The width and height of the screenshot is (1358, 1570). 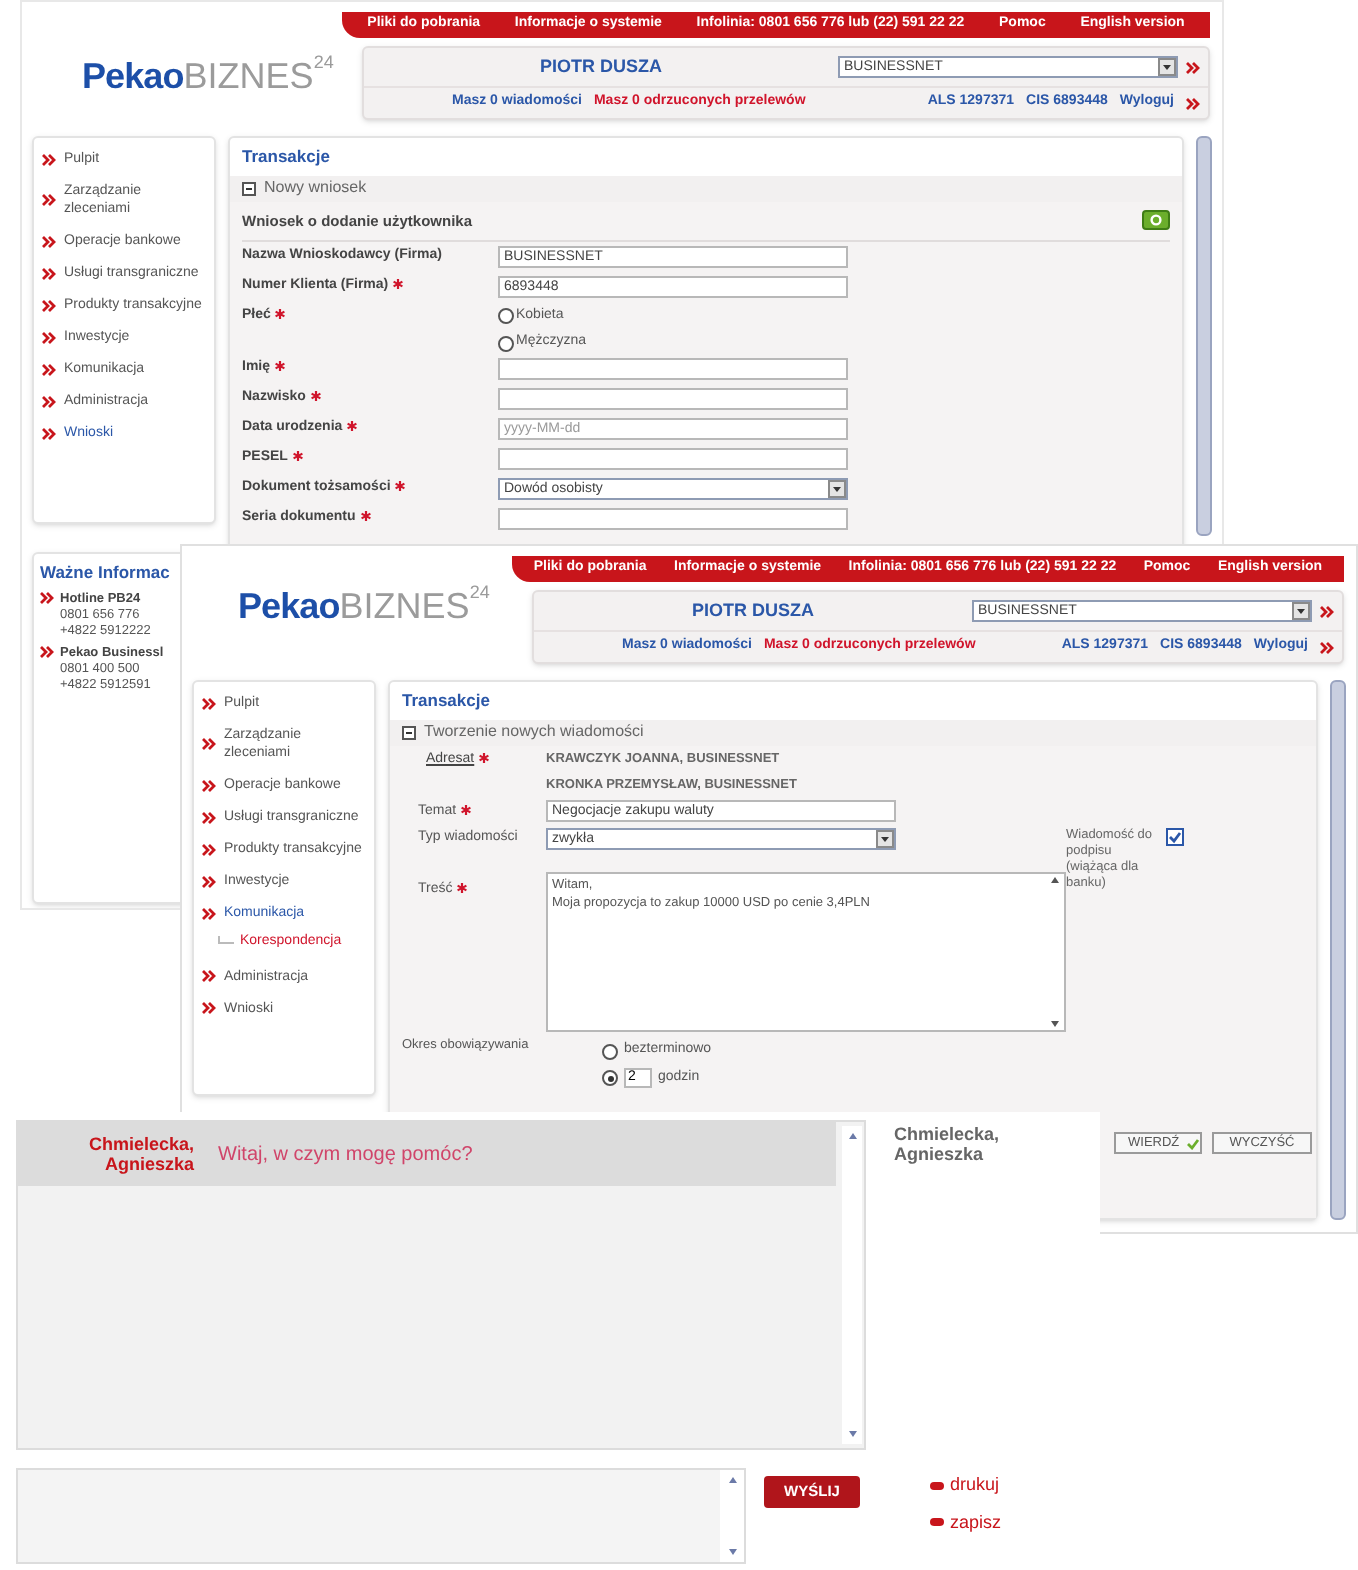 I want to click on textarea-scrollbar, so click(x=1055, y=952).